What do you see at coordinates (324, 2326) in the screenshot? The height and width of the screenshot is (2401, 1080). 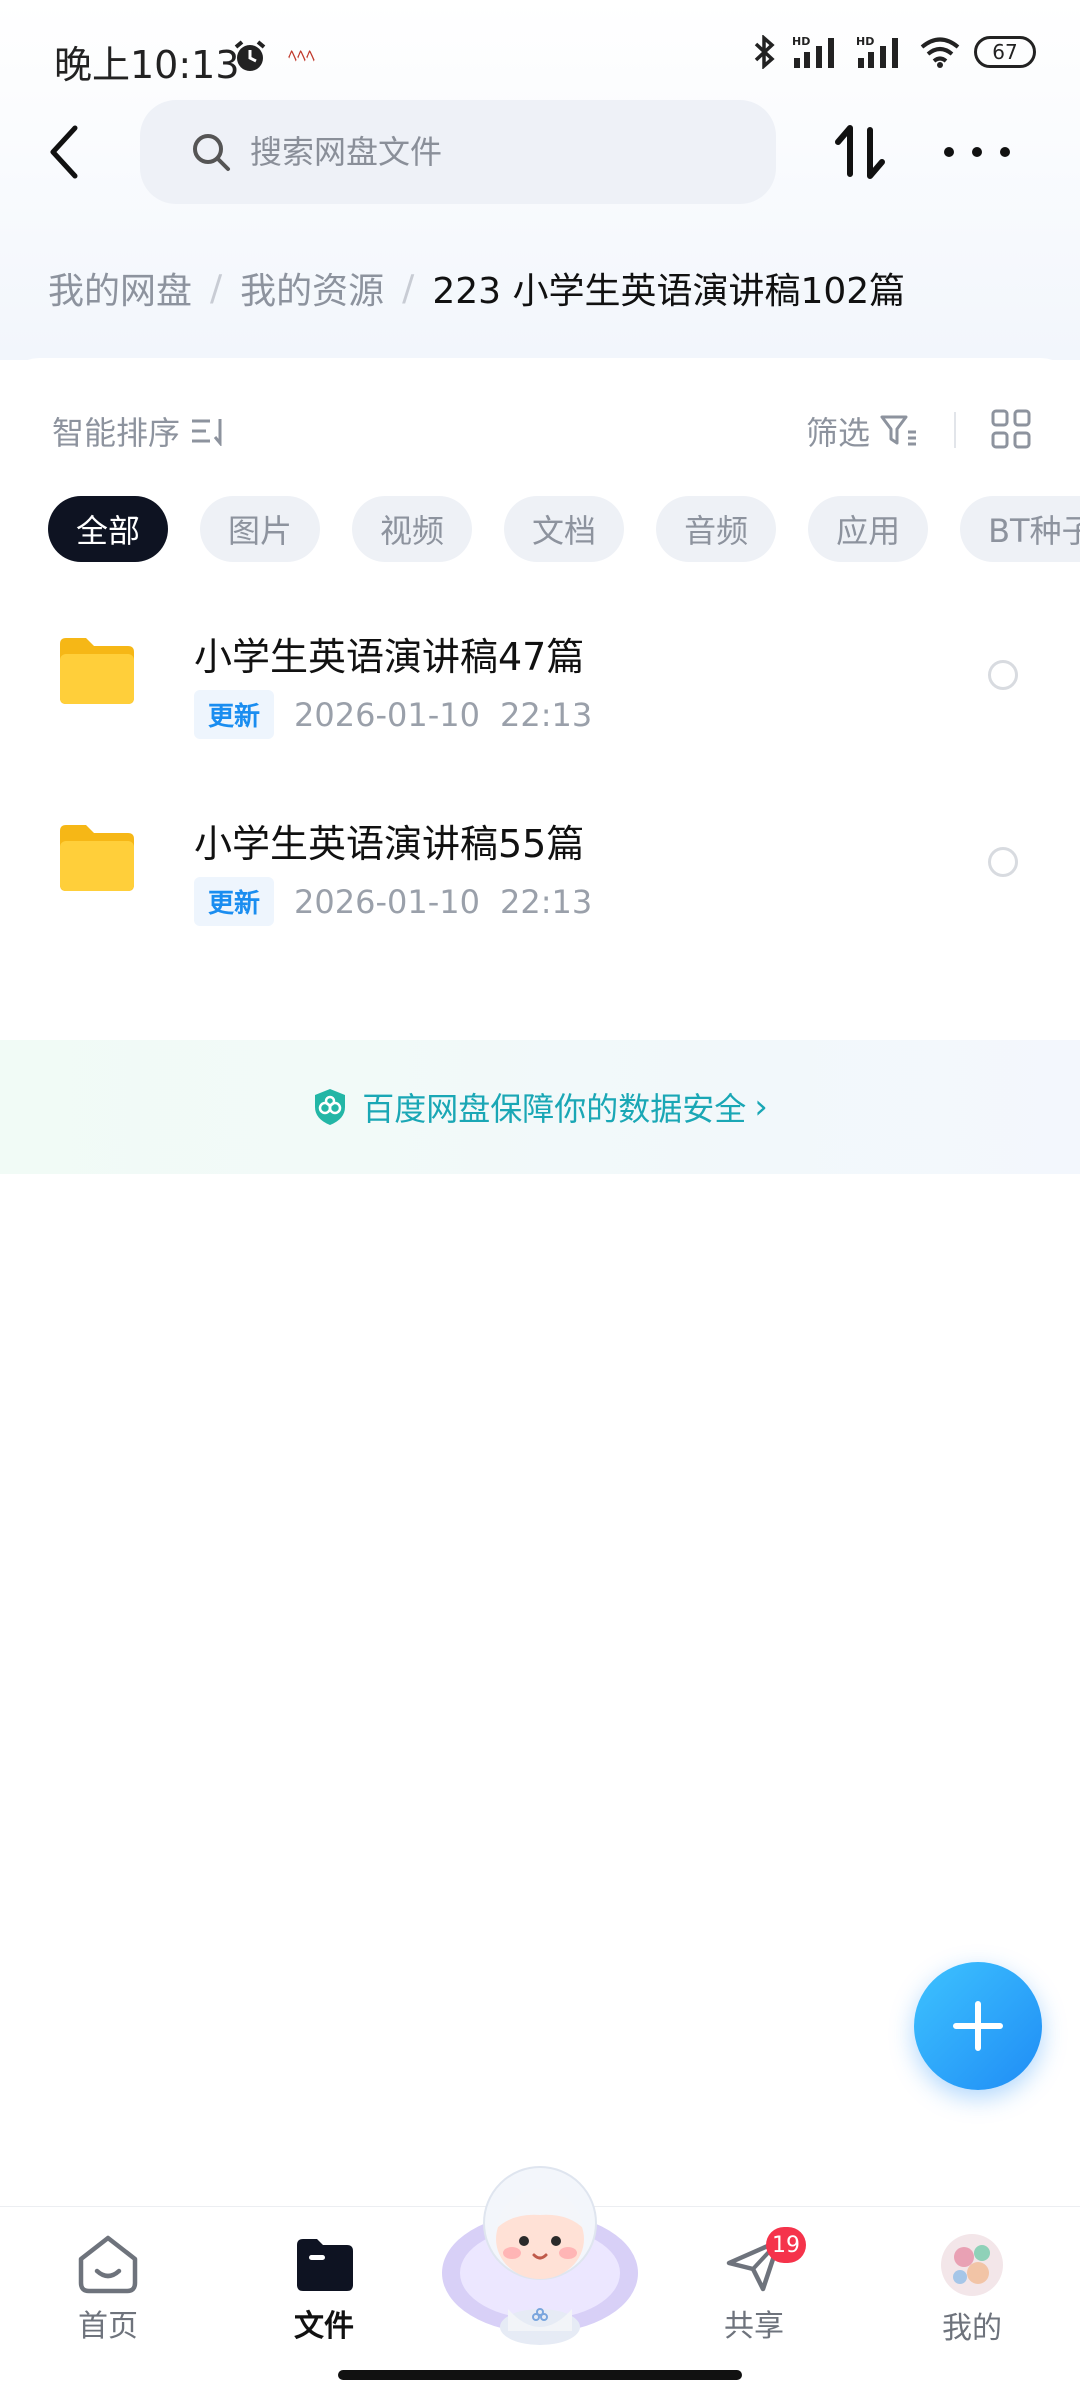 I see `nav-files-label: 文件` at bounding box center [324, 2326].